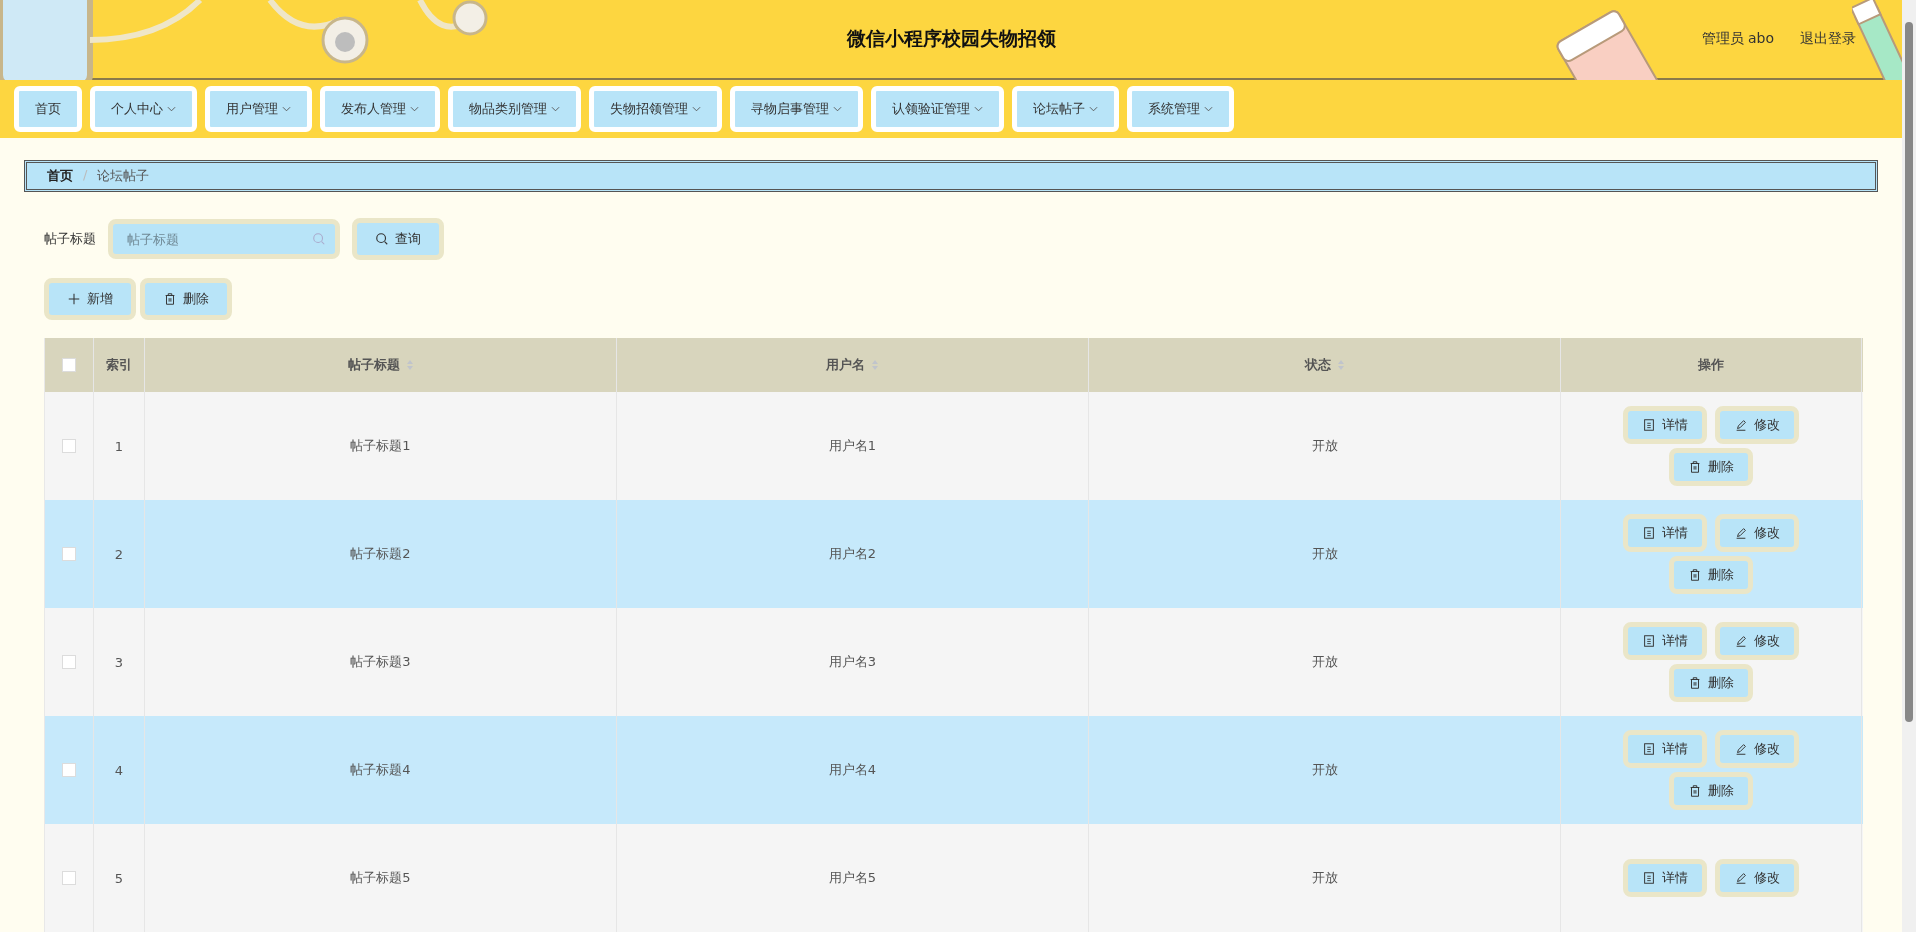  I want to click on table-cell: 帖子标题3, so click(380, 662).